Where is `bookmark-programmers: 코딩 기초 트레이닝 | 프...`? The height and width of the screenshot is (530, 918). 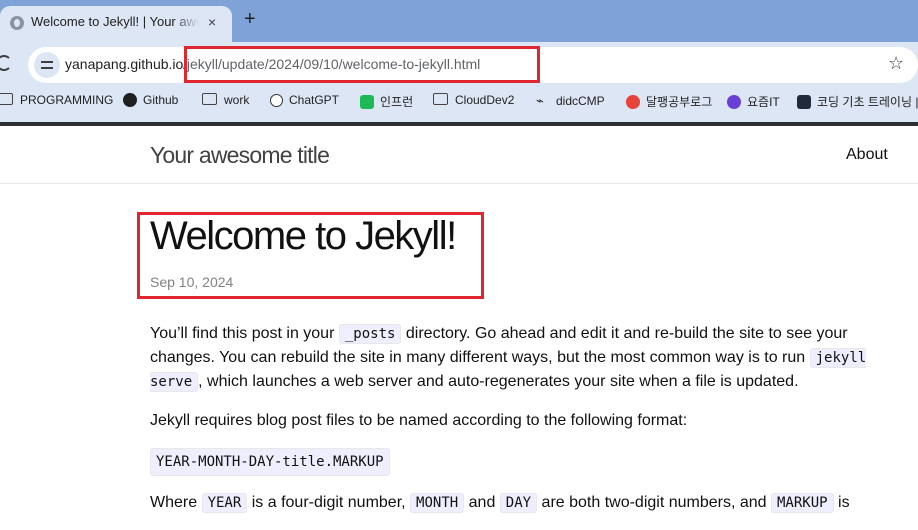
bookmark-programmers: 코딩 기초 트레이닝 | 프... is located at coordinates (857, 101).